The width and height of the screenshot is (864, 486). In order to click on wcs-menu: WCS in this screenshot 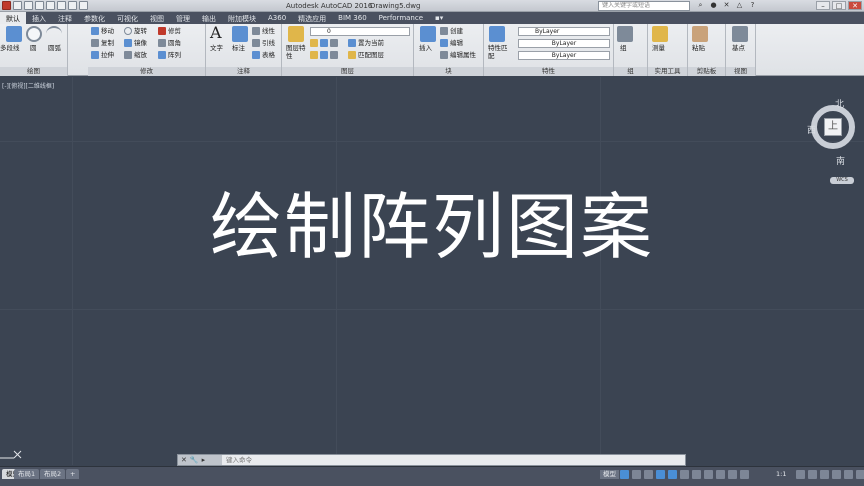, I will do `click(842, 180)`.